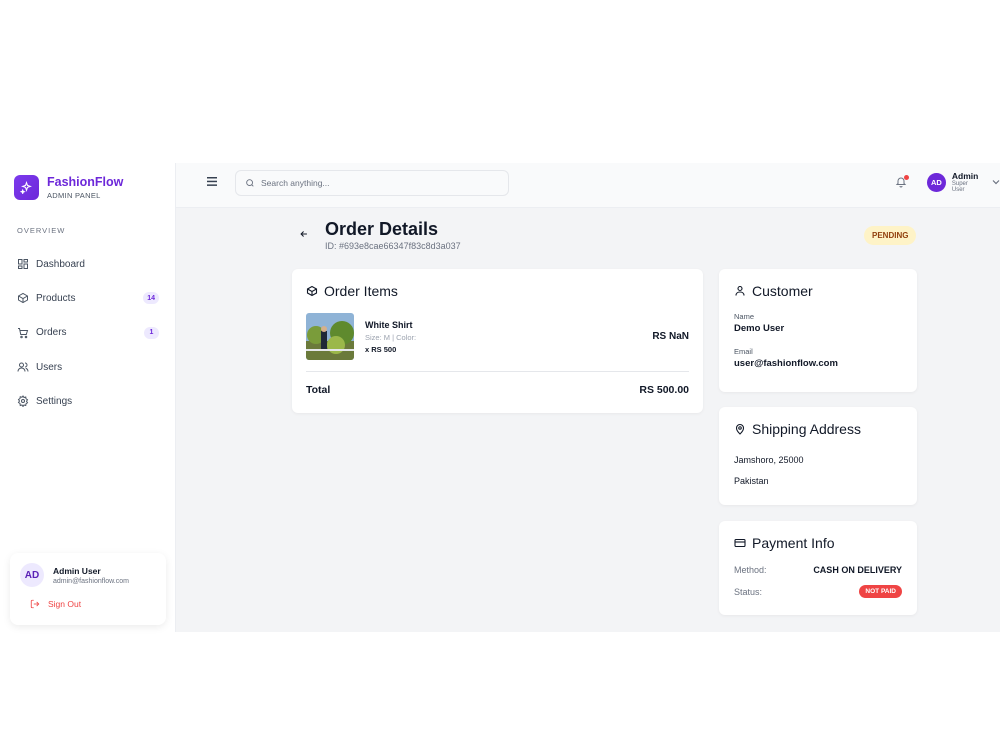 This screenshot has width=1000, height=750. I want to click on logout-icon, so click(35, 604).